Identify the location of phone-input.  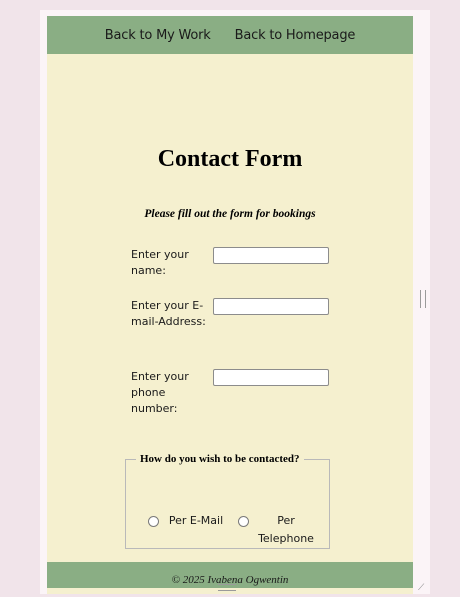
(271, 377).